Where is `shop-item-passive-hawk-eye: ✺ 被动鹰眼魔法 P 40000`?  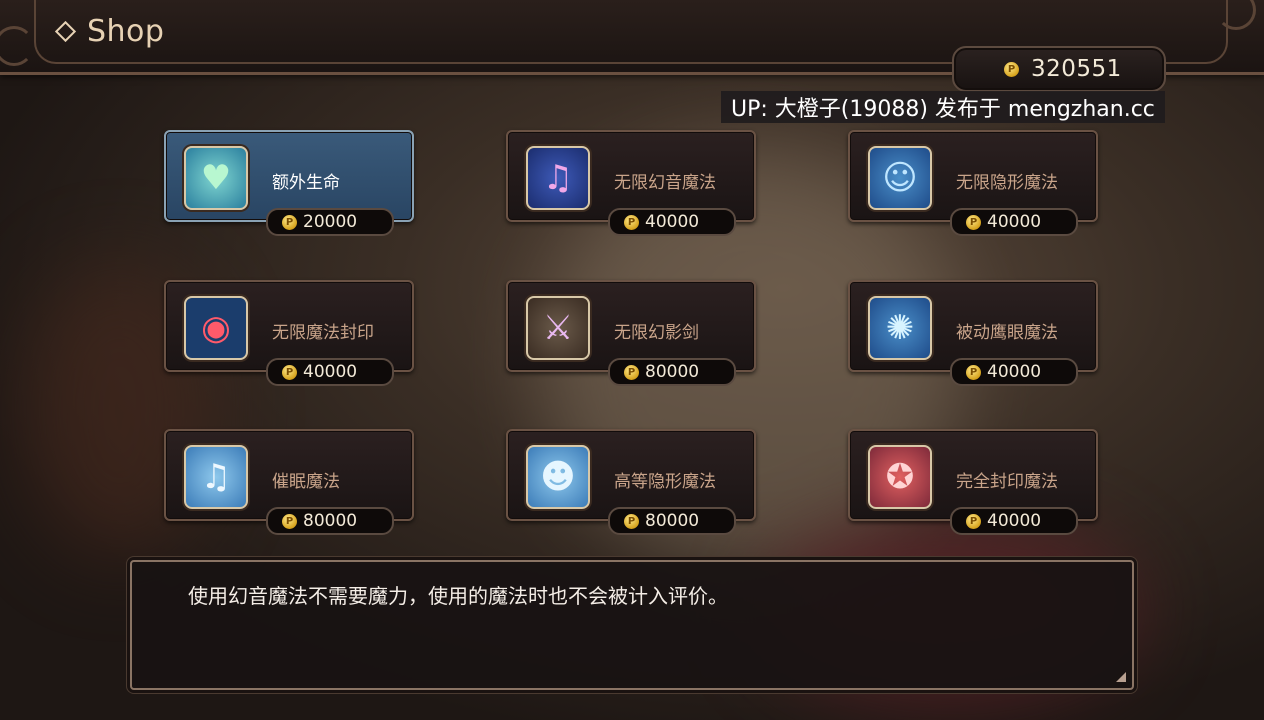
shop-item-passive-hawk-eye: ✺ 被动鹰眼魔法 P 40000 is located at coordinates (973, 333).